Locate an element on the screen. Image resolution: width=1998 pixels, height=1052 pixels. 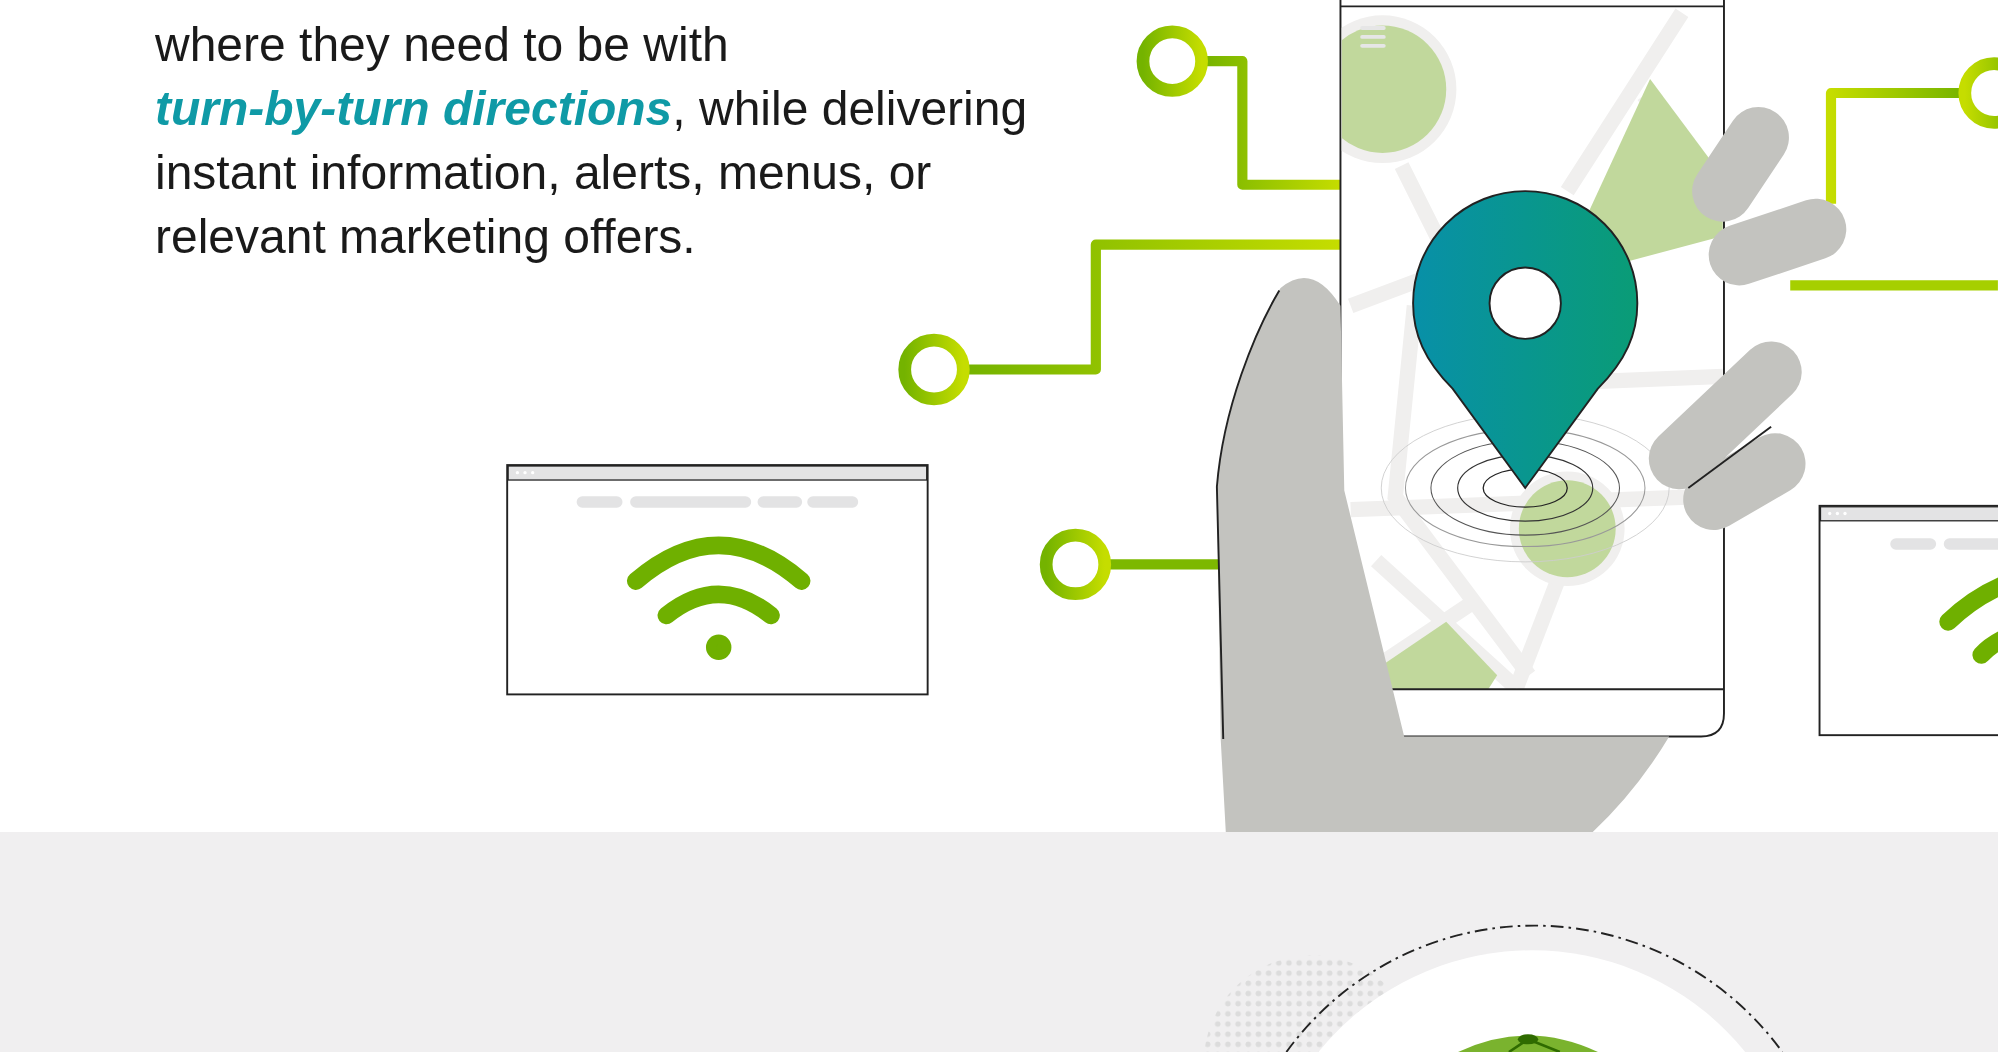
body-paragraph: where they need to be with turn-by-turn directions, while delivering instant information, alerts, menus, or relevant marketing offers. is located at coordinates (591, 141).